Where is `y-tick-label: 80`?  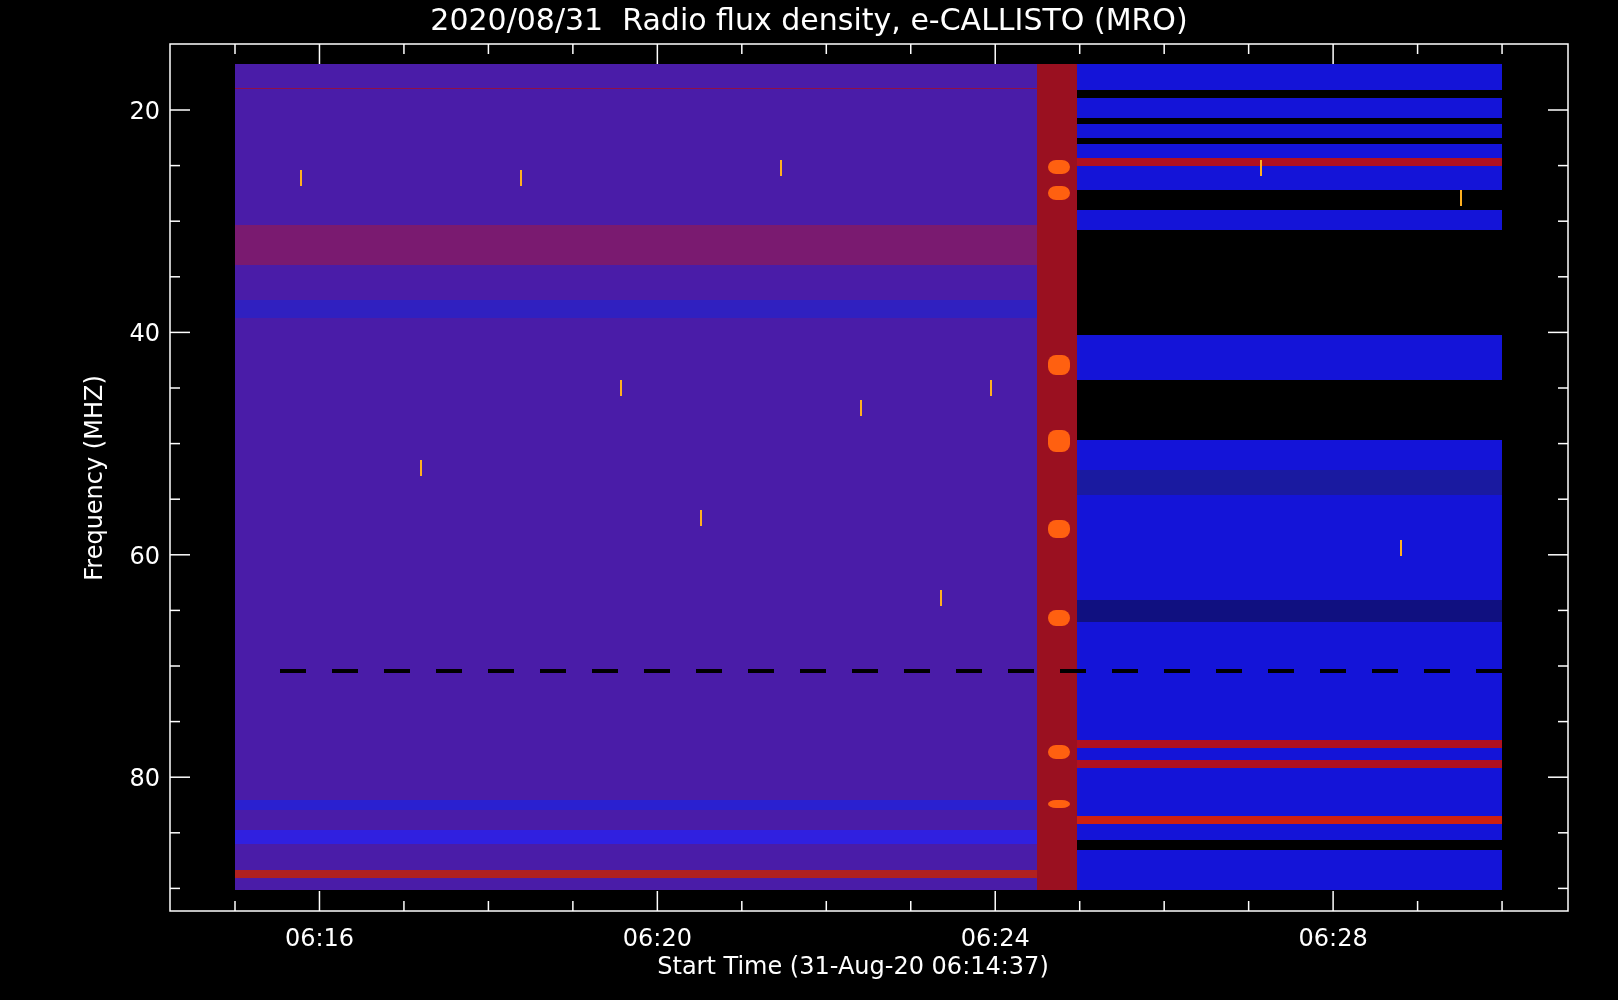
y-tick-label: 80 is located at coordinates (144, 778).